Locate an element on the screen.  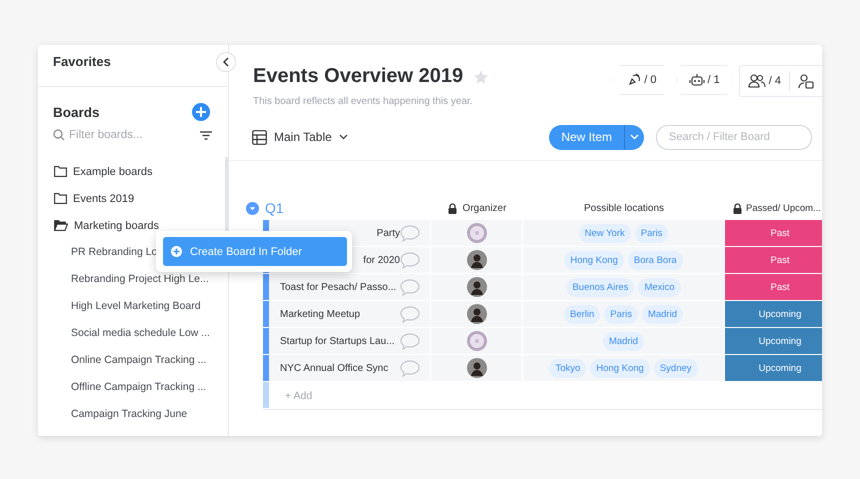
collapse-group-icon is located at coordinates (252, 208).